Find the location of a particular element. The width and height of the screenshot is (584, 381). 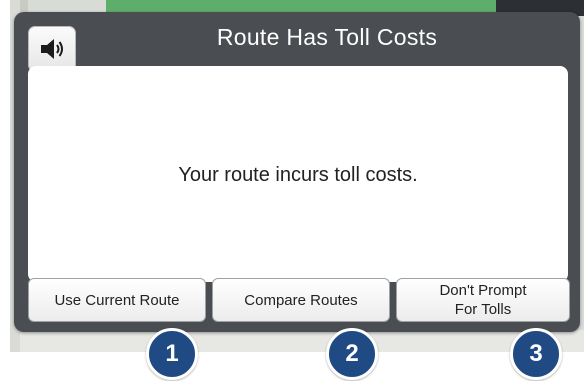

use-current-route-button: Use Current Route is located at coordinates (117, 300).